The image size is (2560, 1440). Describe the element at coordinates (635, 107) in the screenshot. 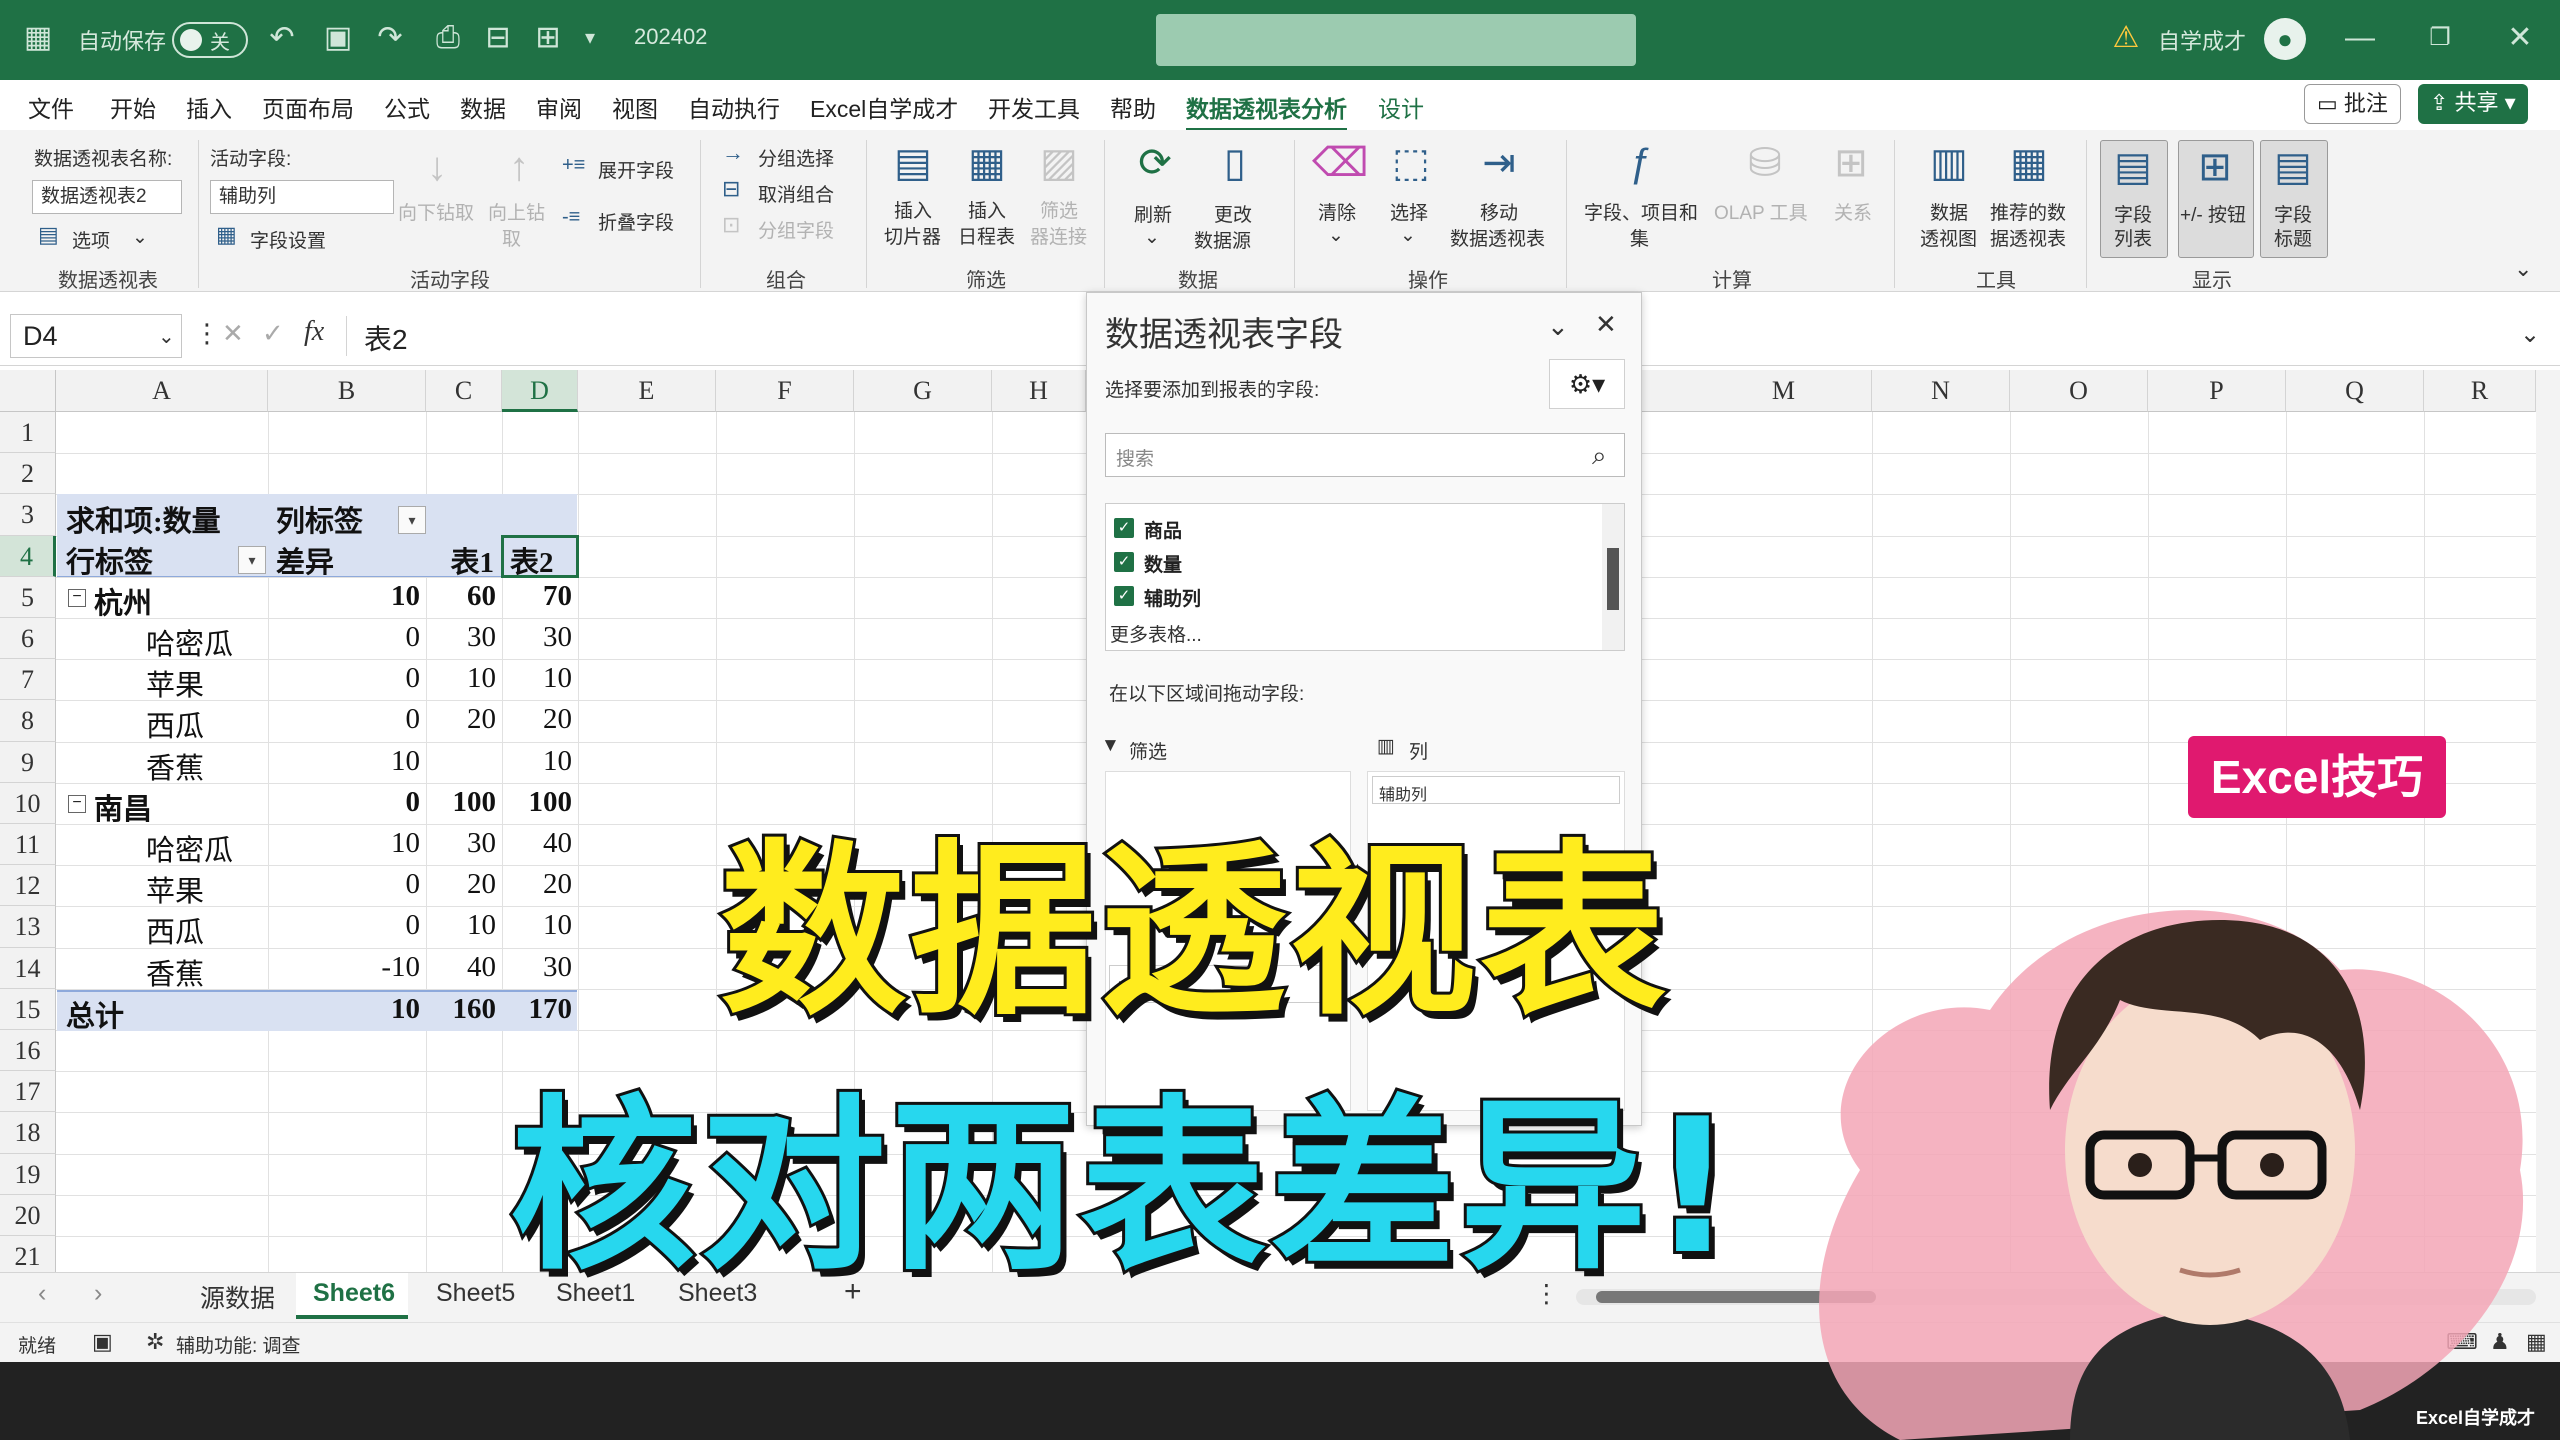

I see `menu-view: 视图` at that location.